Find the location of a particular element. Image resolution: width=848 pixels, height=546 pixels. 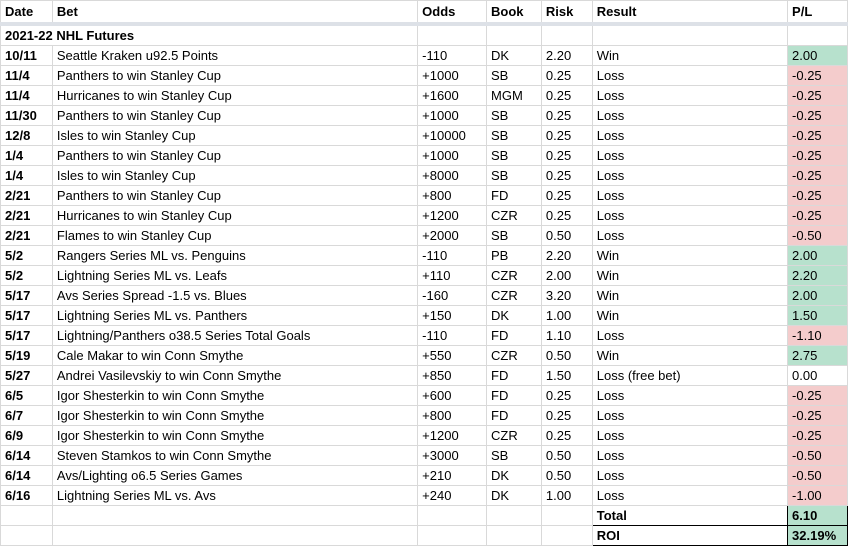

cell-date: 11/4 is located at coordinates (26, 75).